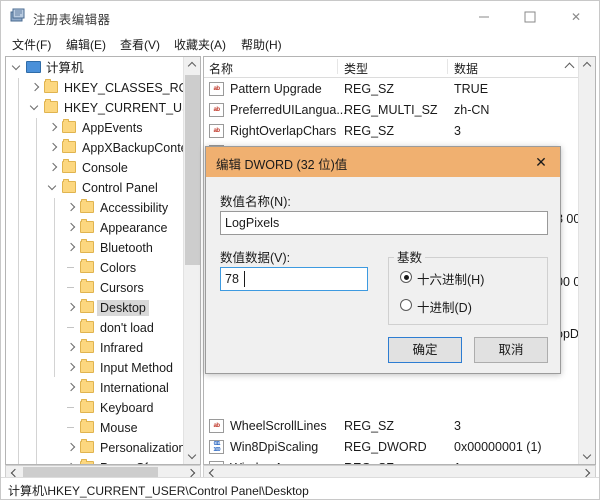 The height and width of the screenshot is (500, 600). Describe the element at coordinates (255, 258) in the screenshot. I see `value-data-label: 数值数据(V):` at that location.